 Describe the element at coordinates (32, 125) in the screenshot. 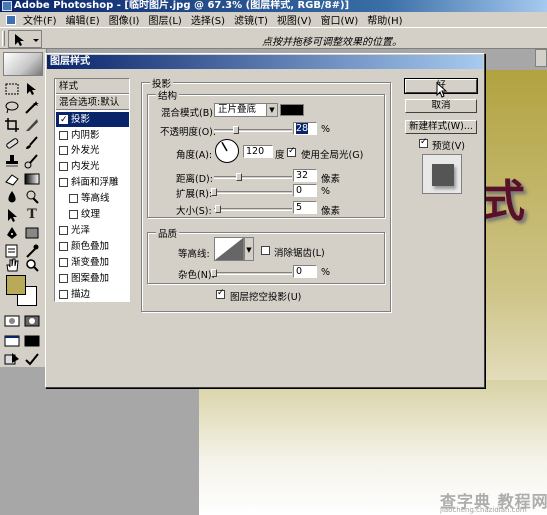

I see `slice-tool-icon` at that location.